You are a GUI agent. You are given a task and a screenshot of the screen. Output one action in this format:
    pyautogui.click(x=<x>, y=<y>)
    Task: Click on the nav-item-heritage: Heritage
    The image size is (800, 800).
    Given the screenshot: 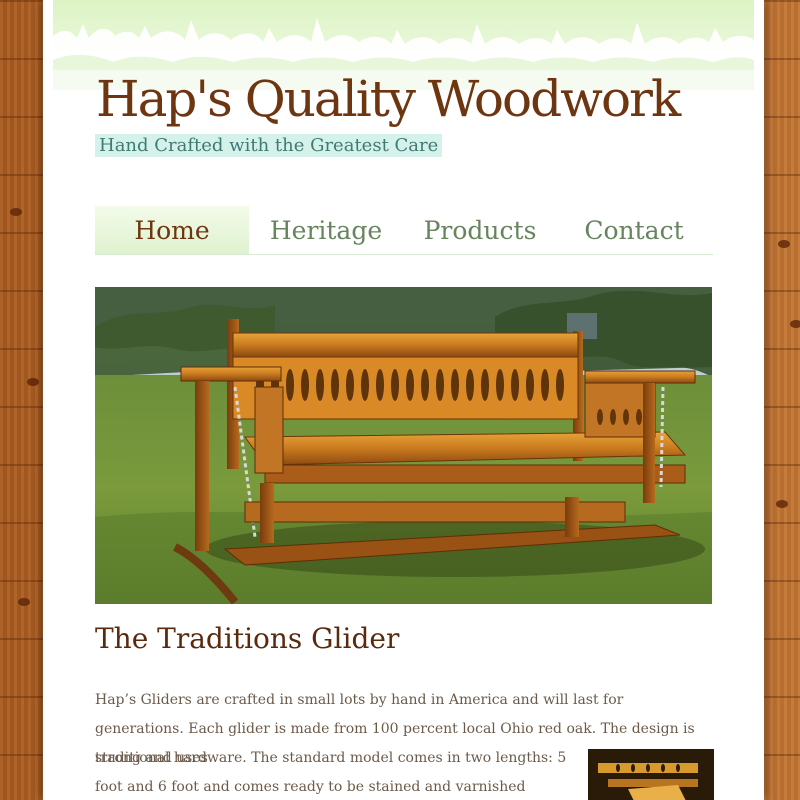 What is the action you would take?
    pyautogui.click(x=326, y=230)
    